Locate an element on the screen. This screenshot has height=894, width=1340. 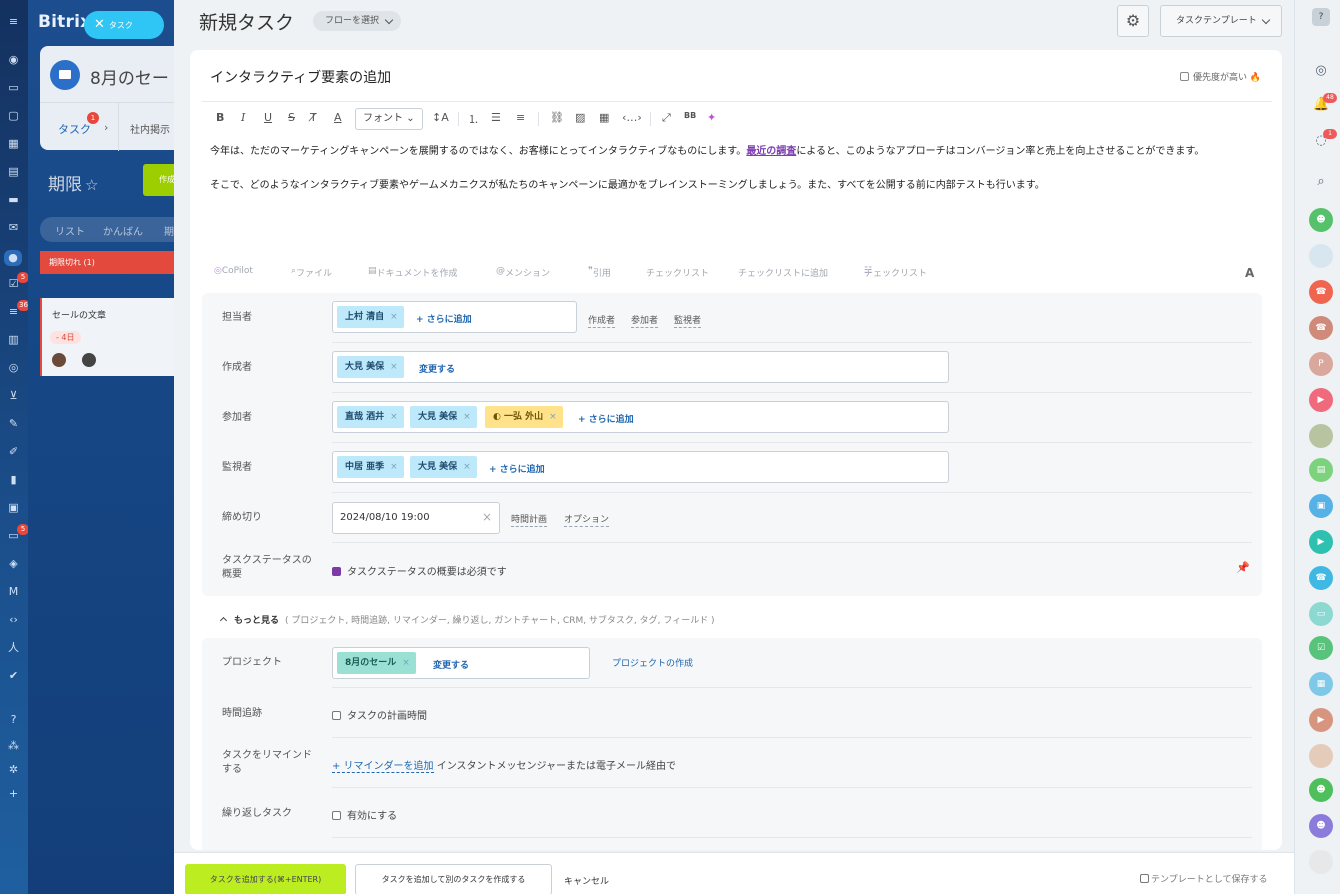
chat-icon: ▢ is located at coordinates (13, 115).